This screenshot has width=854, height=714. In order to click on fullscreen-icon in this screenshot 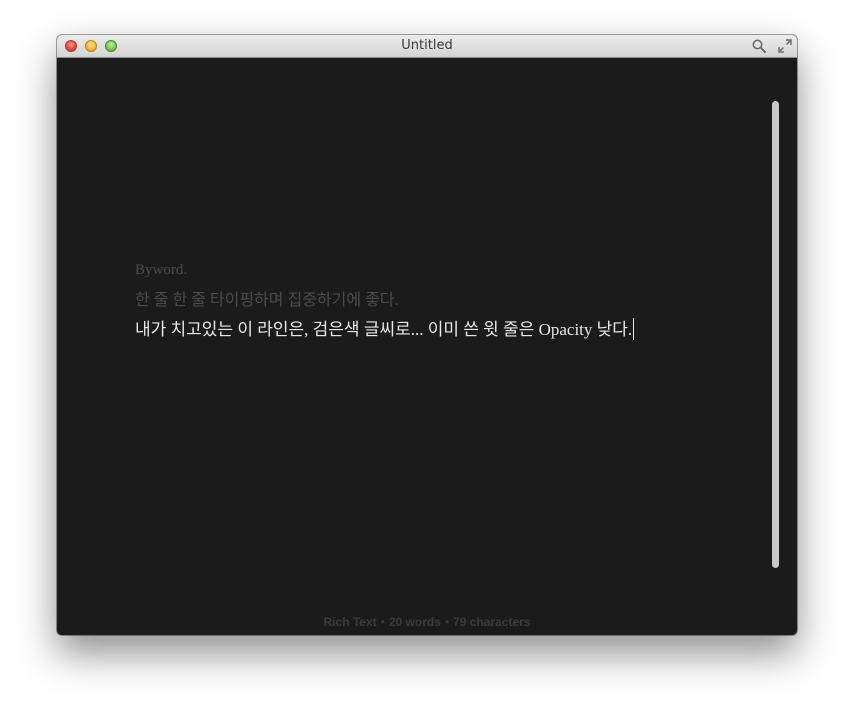, I will do `click(785, 46)`.